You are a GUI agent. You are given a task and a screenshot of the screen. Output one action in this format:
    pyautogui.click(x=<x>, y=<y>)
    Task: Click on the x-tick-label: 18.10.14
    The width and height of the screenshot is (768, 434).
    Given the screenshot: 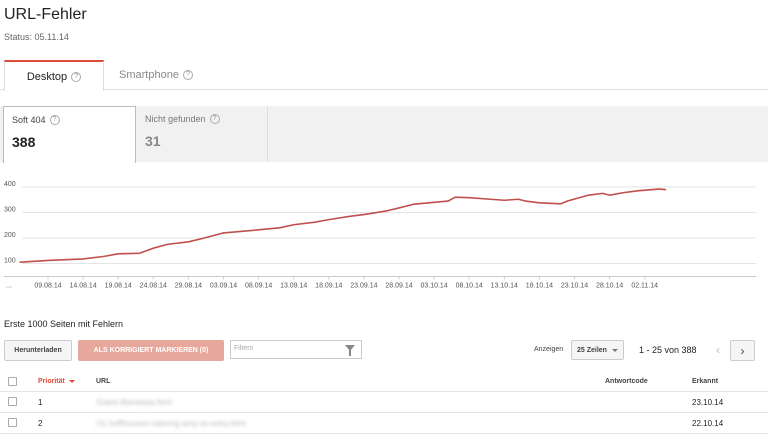 What is the action you would take?
    pyautogui.click(x=539, y=286)
    